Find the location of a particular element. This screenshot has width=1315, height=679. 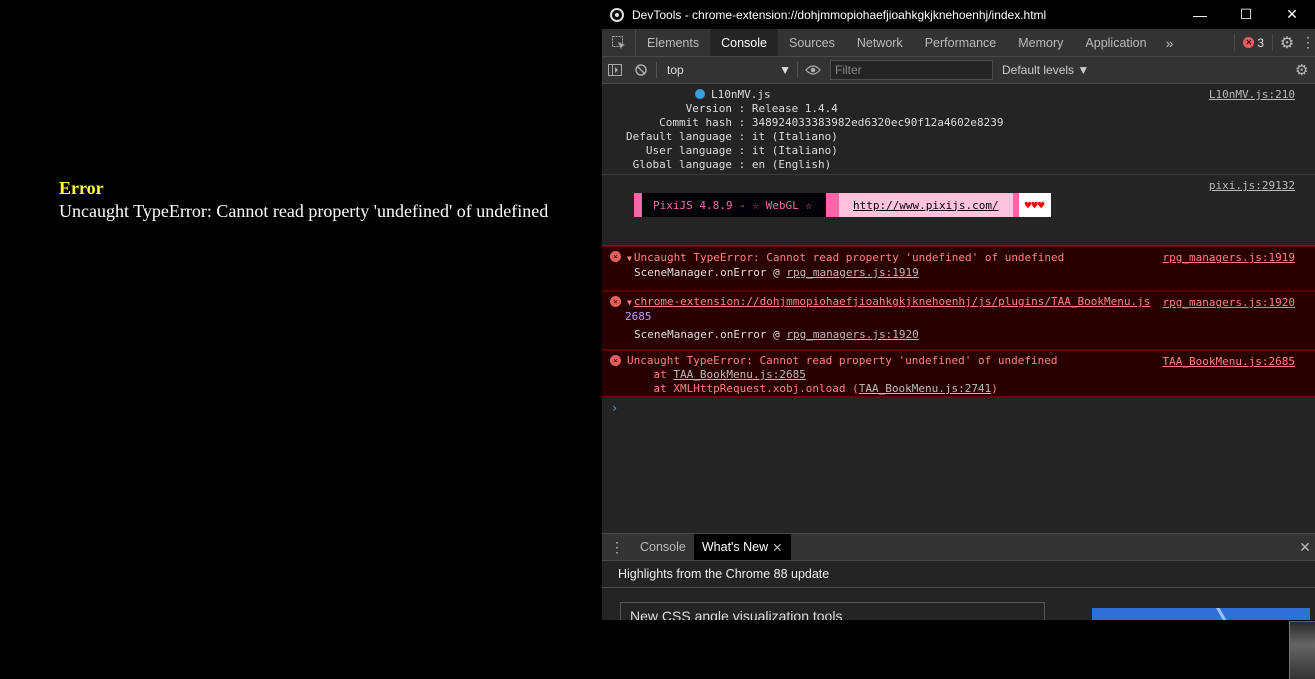

context-value: top is located at coordinates (675, 70).